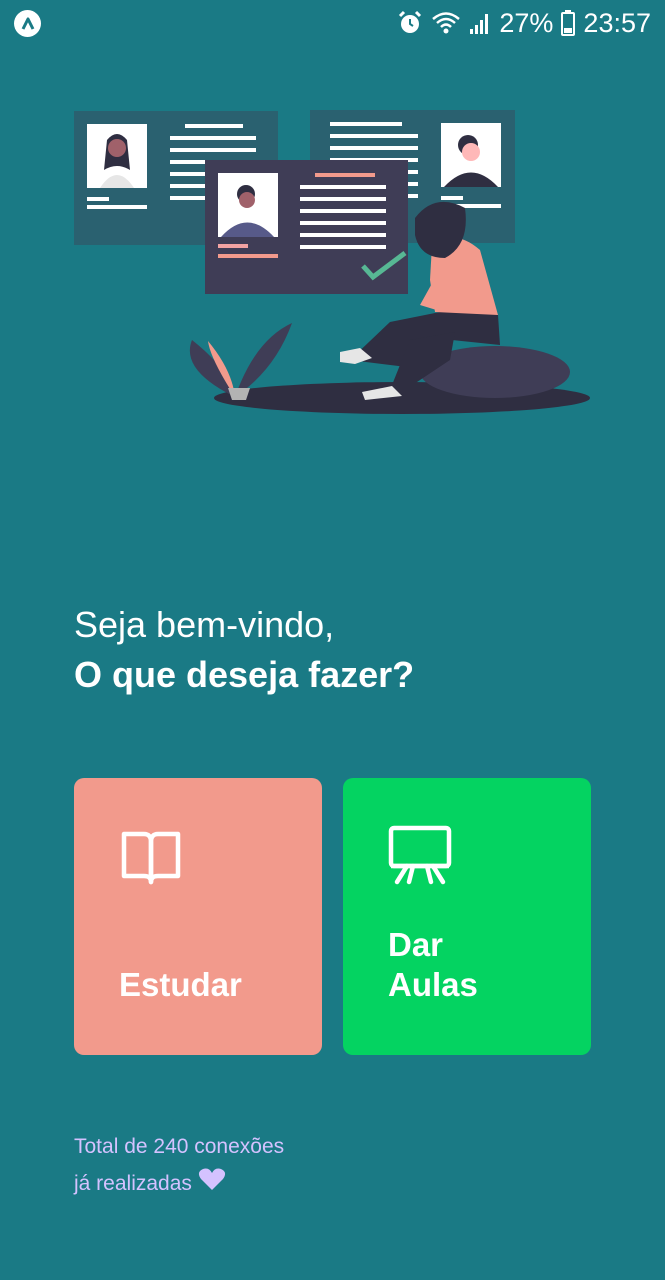  What do you see at coordinates (334, 650) in the screenshot?
I see `welcome-section: Seja bem-vindo, O que deseja fazer?` at bounding box center [334, 650].